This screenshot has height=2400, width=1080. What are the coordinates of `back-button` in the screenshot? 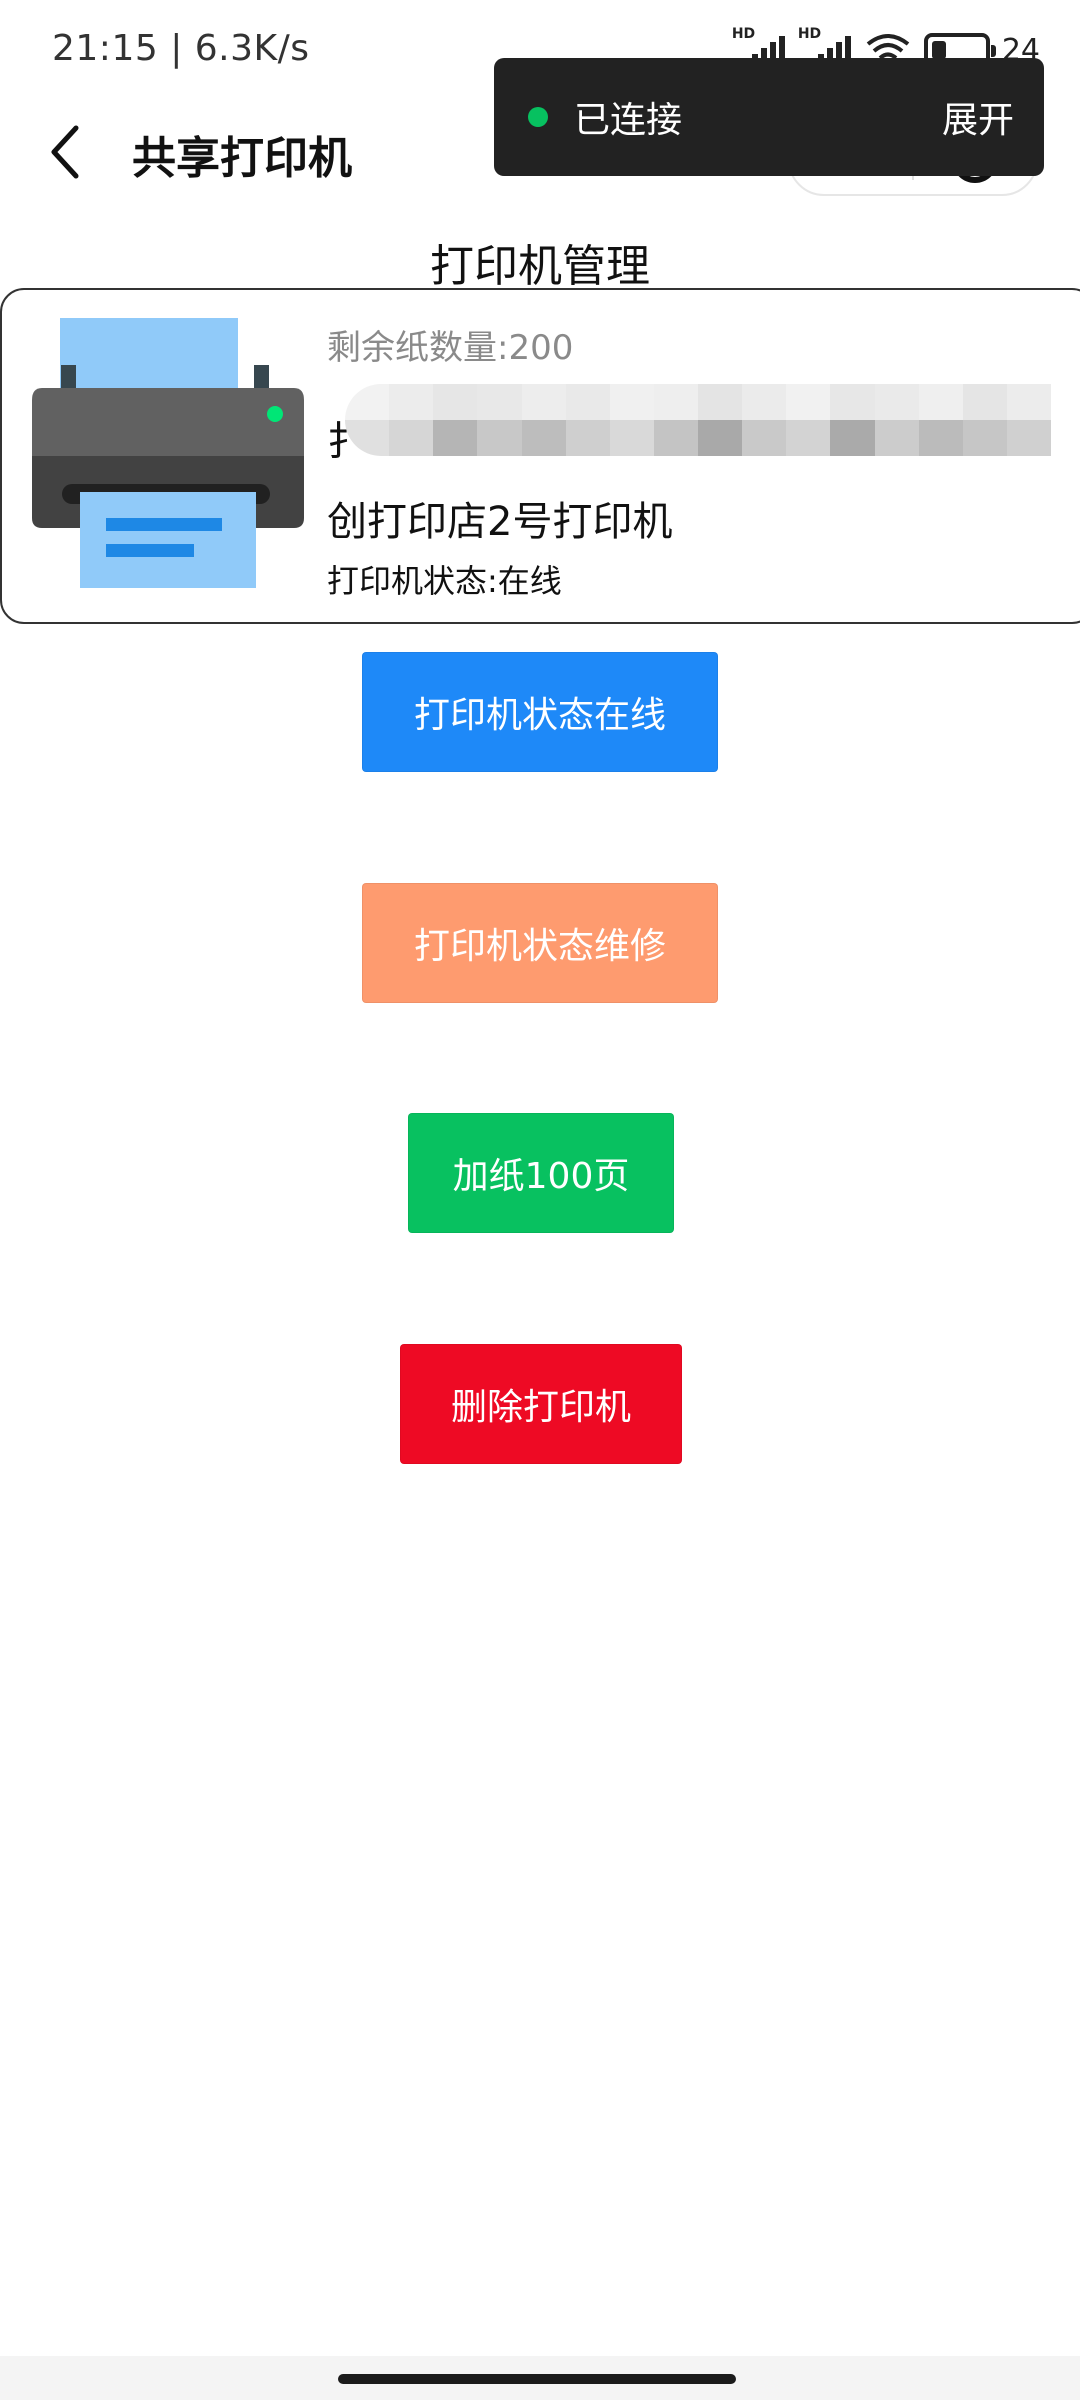 It's located at (66, 152).